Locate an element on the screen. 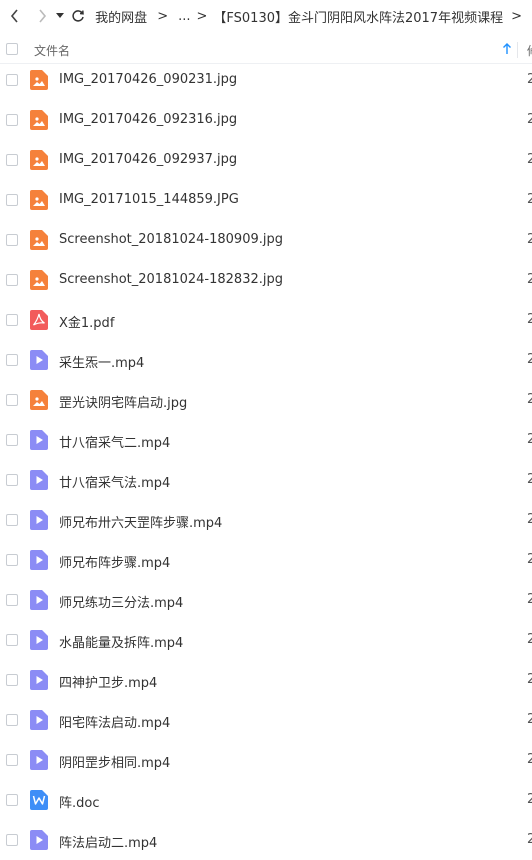  file-row: IMG_20170426_090231.jpg 2 is located at coordinates (266, 80).